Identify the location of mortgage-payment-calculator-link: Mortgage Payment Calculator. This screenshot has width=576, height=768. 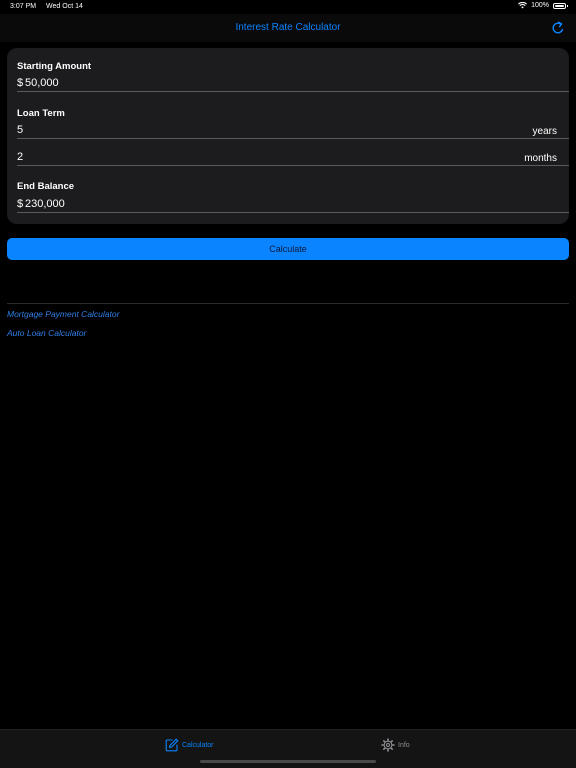
(63, 314).